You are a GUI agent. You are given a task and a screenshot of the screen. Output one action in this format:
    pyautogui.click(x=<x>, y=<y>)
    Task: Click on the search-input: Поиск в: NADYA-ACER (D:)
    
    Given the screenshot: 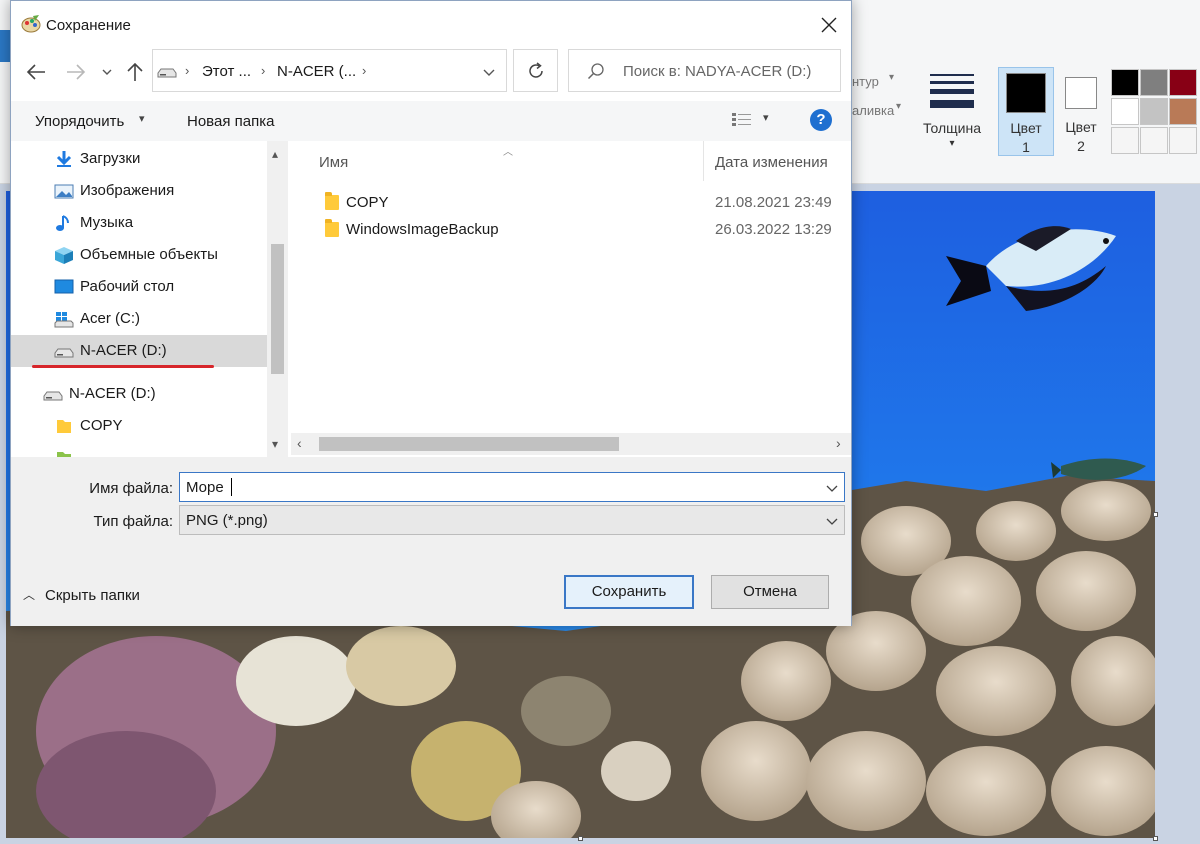 What is the action you would take?
    pyautogui.click(x=704, y=70)
    